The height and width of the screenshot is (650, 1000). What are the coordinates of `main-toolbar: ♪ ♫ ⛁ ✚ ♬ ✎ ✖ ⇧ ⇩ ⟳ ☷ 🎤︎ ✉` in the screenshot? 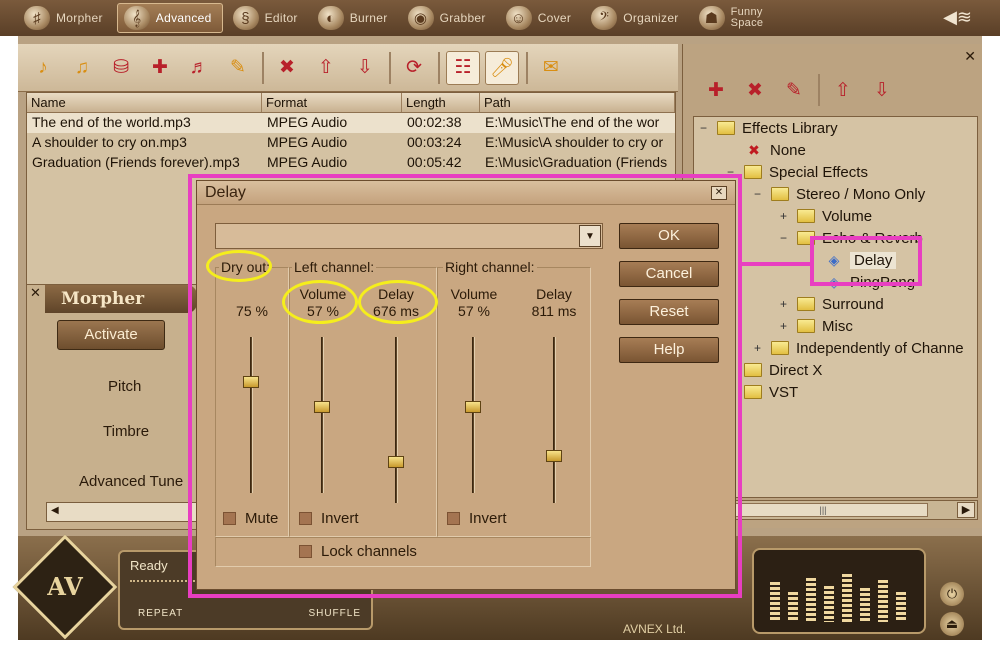 It's located at (348, 68).